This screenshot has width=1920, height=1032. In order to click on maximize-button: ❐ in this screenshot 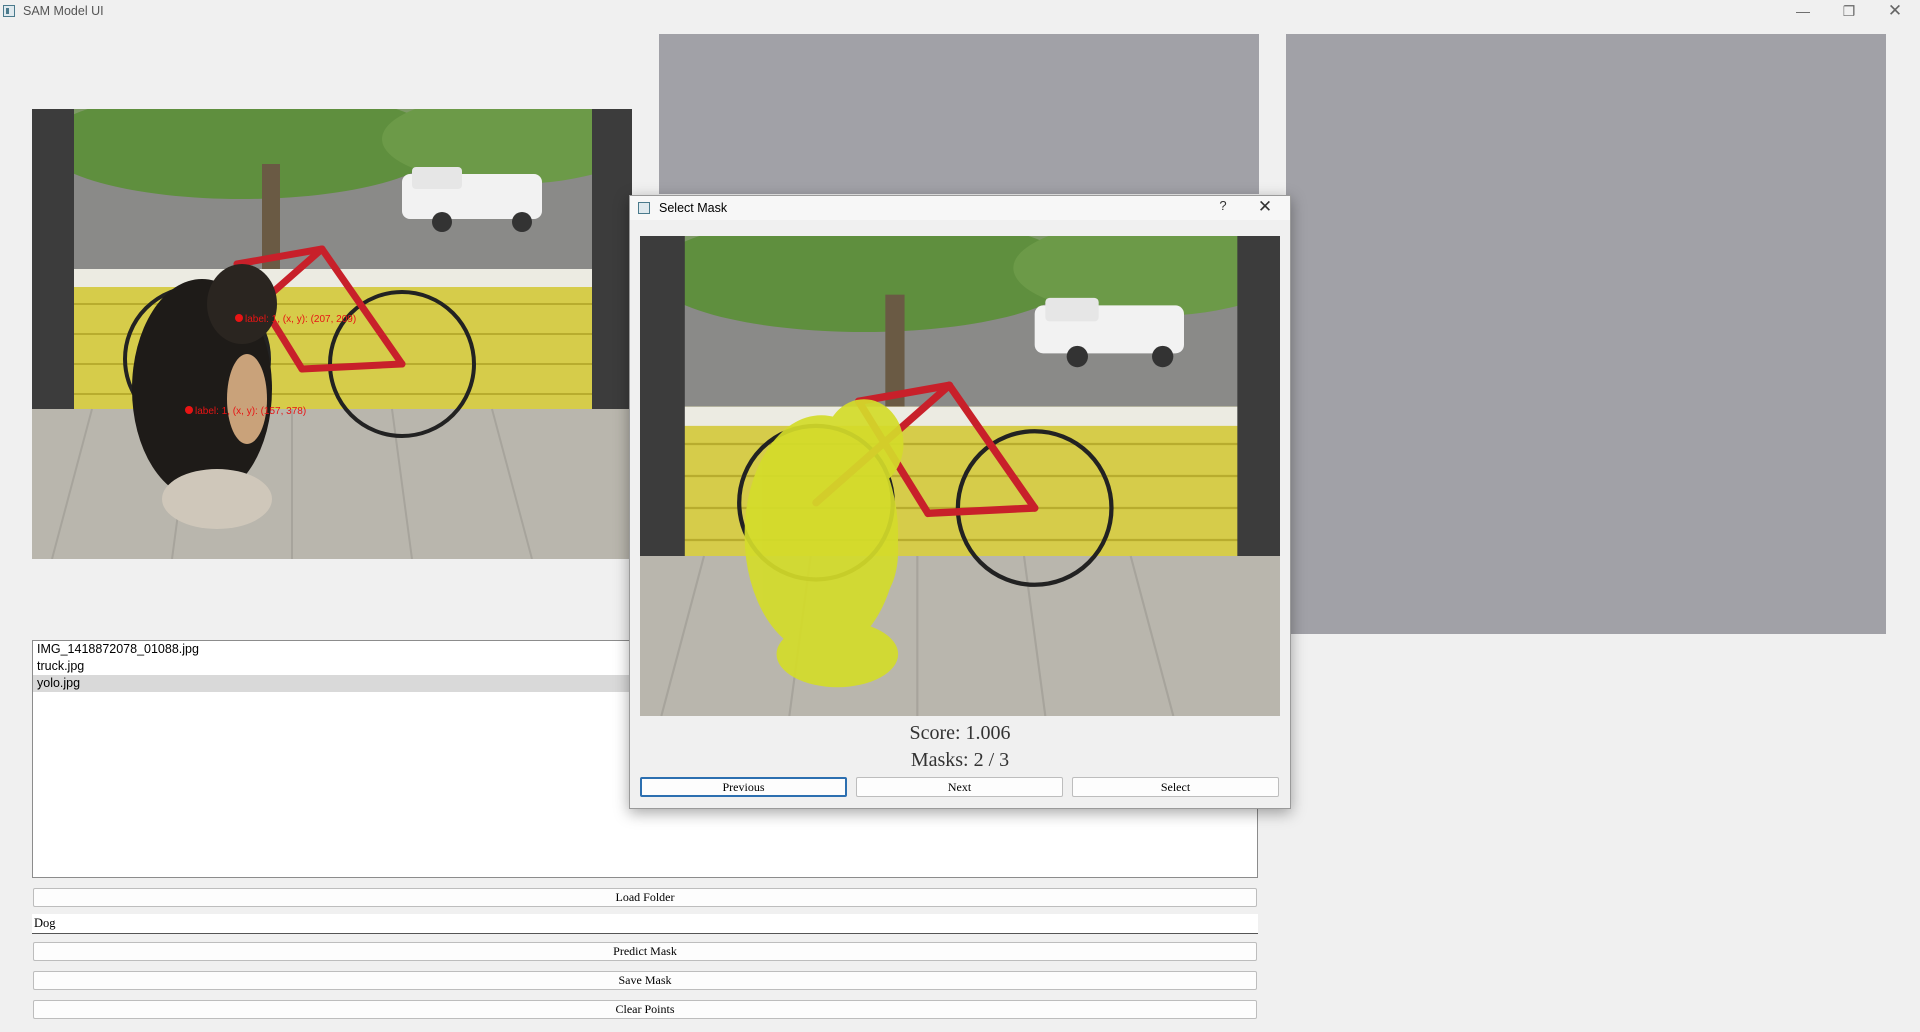, I will do `click(1849, 12)`.